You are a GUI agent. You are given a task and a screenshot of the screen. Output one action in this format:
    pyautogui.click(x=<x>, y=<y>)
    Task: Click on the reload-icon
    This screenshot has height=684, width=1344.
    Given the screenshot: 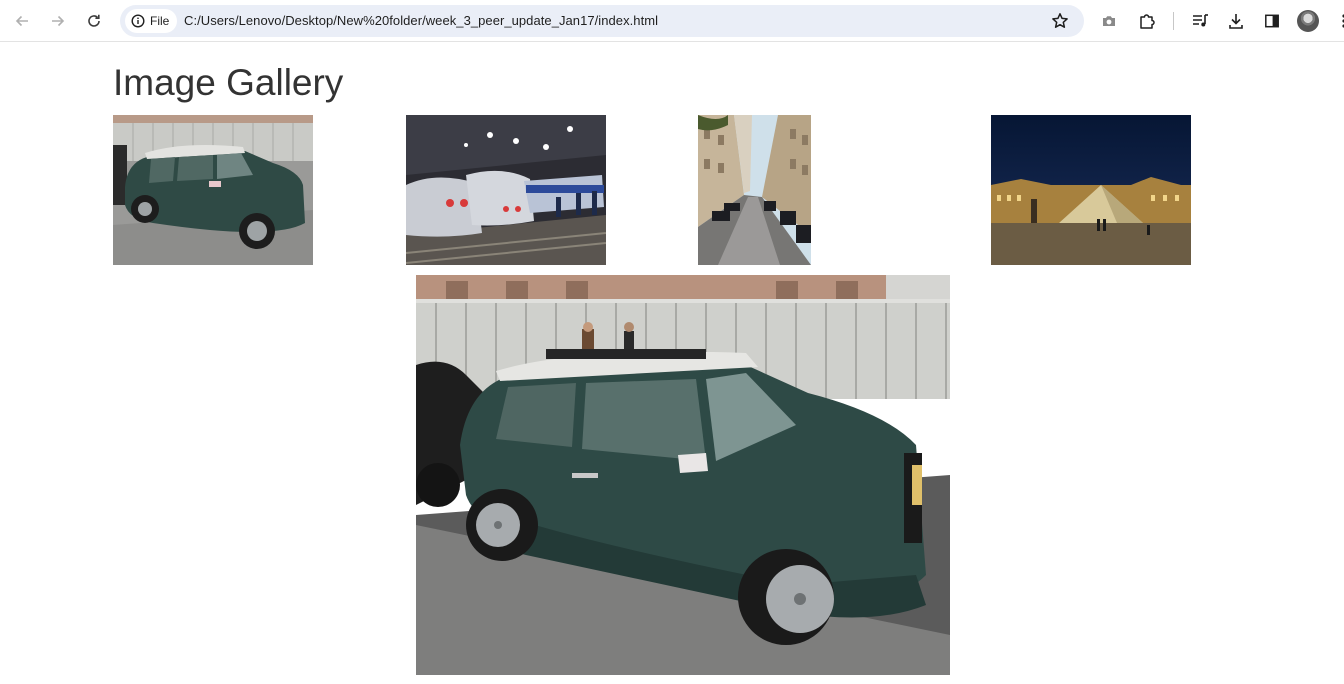 What is the action you would take?
    pyautogui.click(x=94, y=20)
    